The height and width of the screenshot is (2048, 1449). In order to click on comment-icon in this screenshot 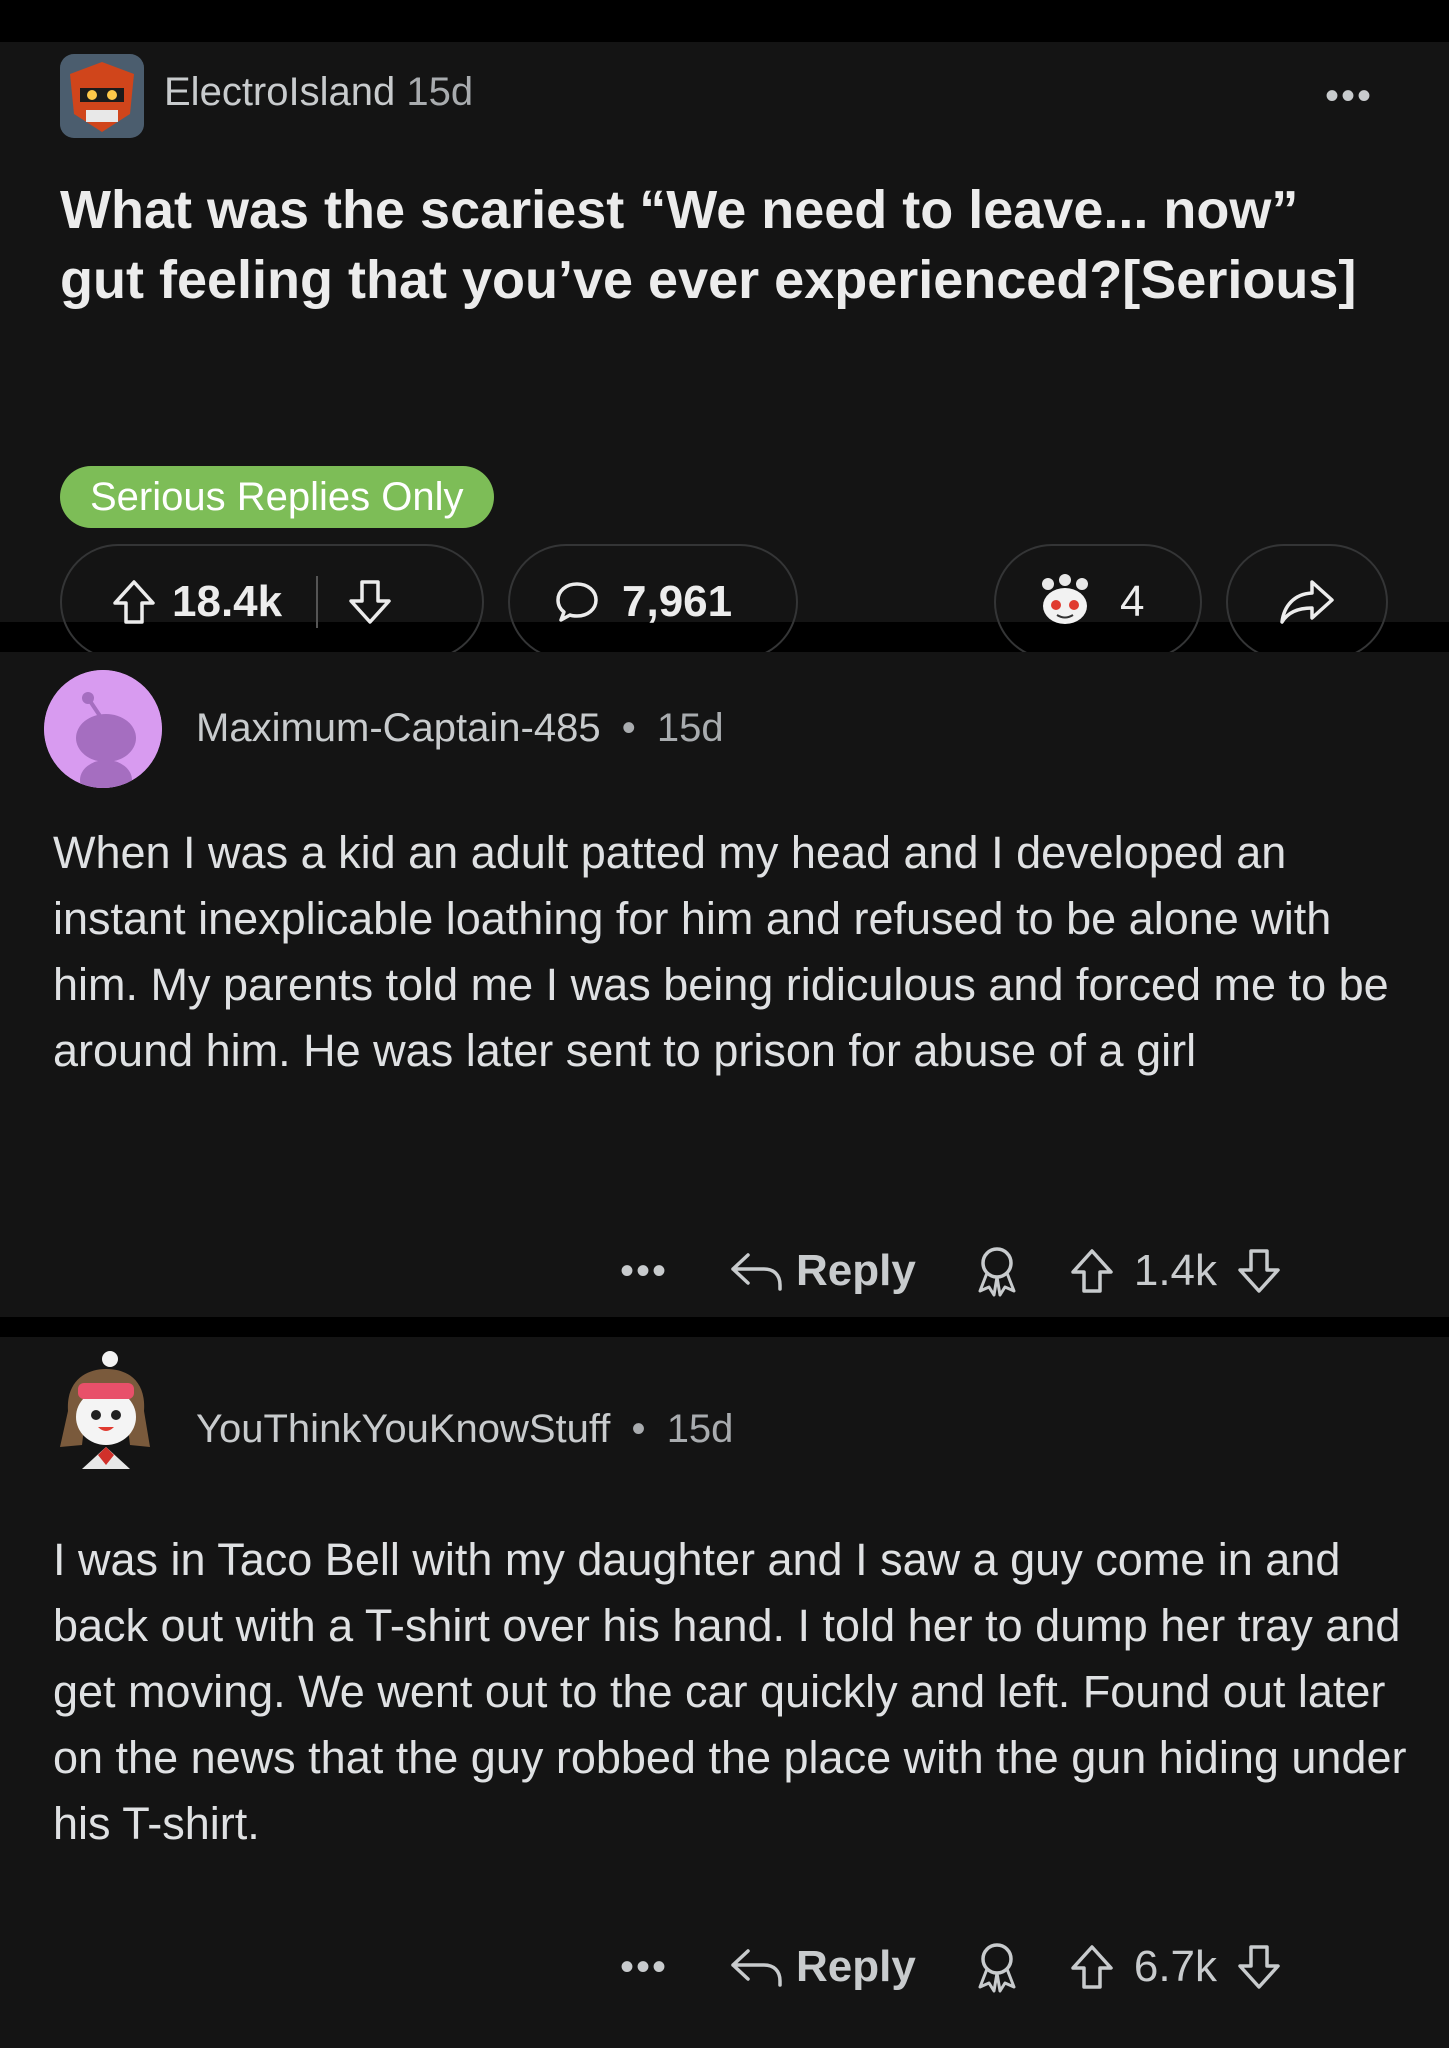, I will do `click(577, 602)`.